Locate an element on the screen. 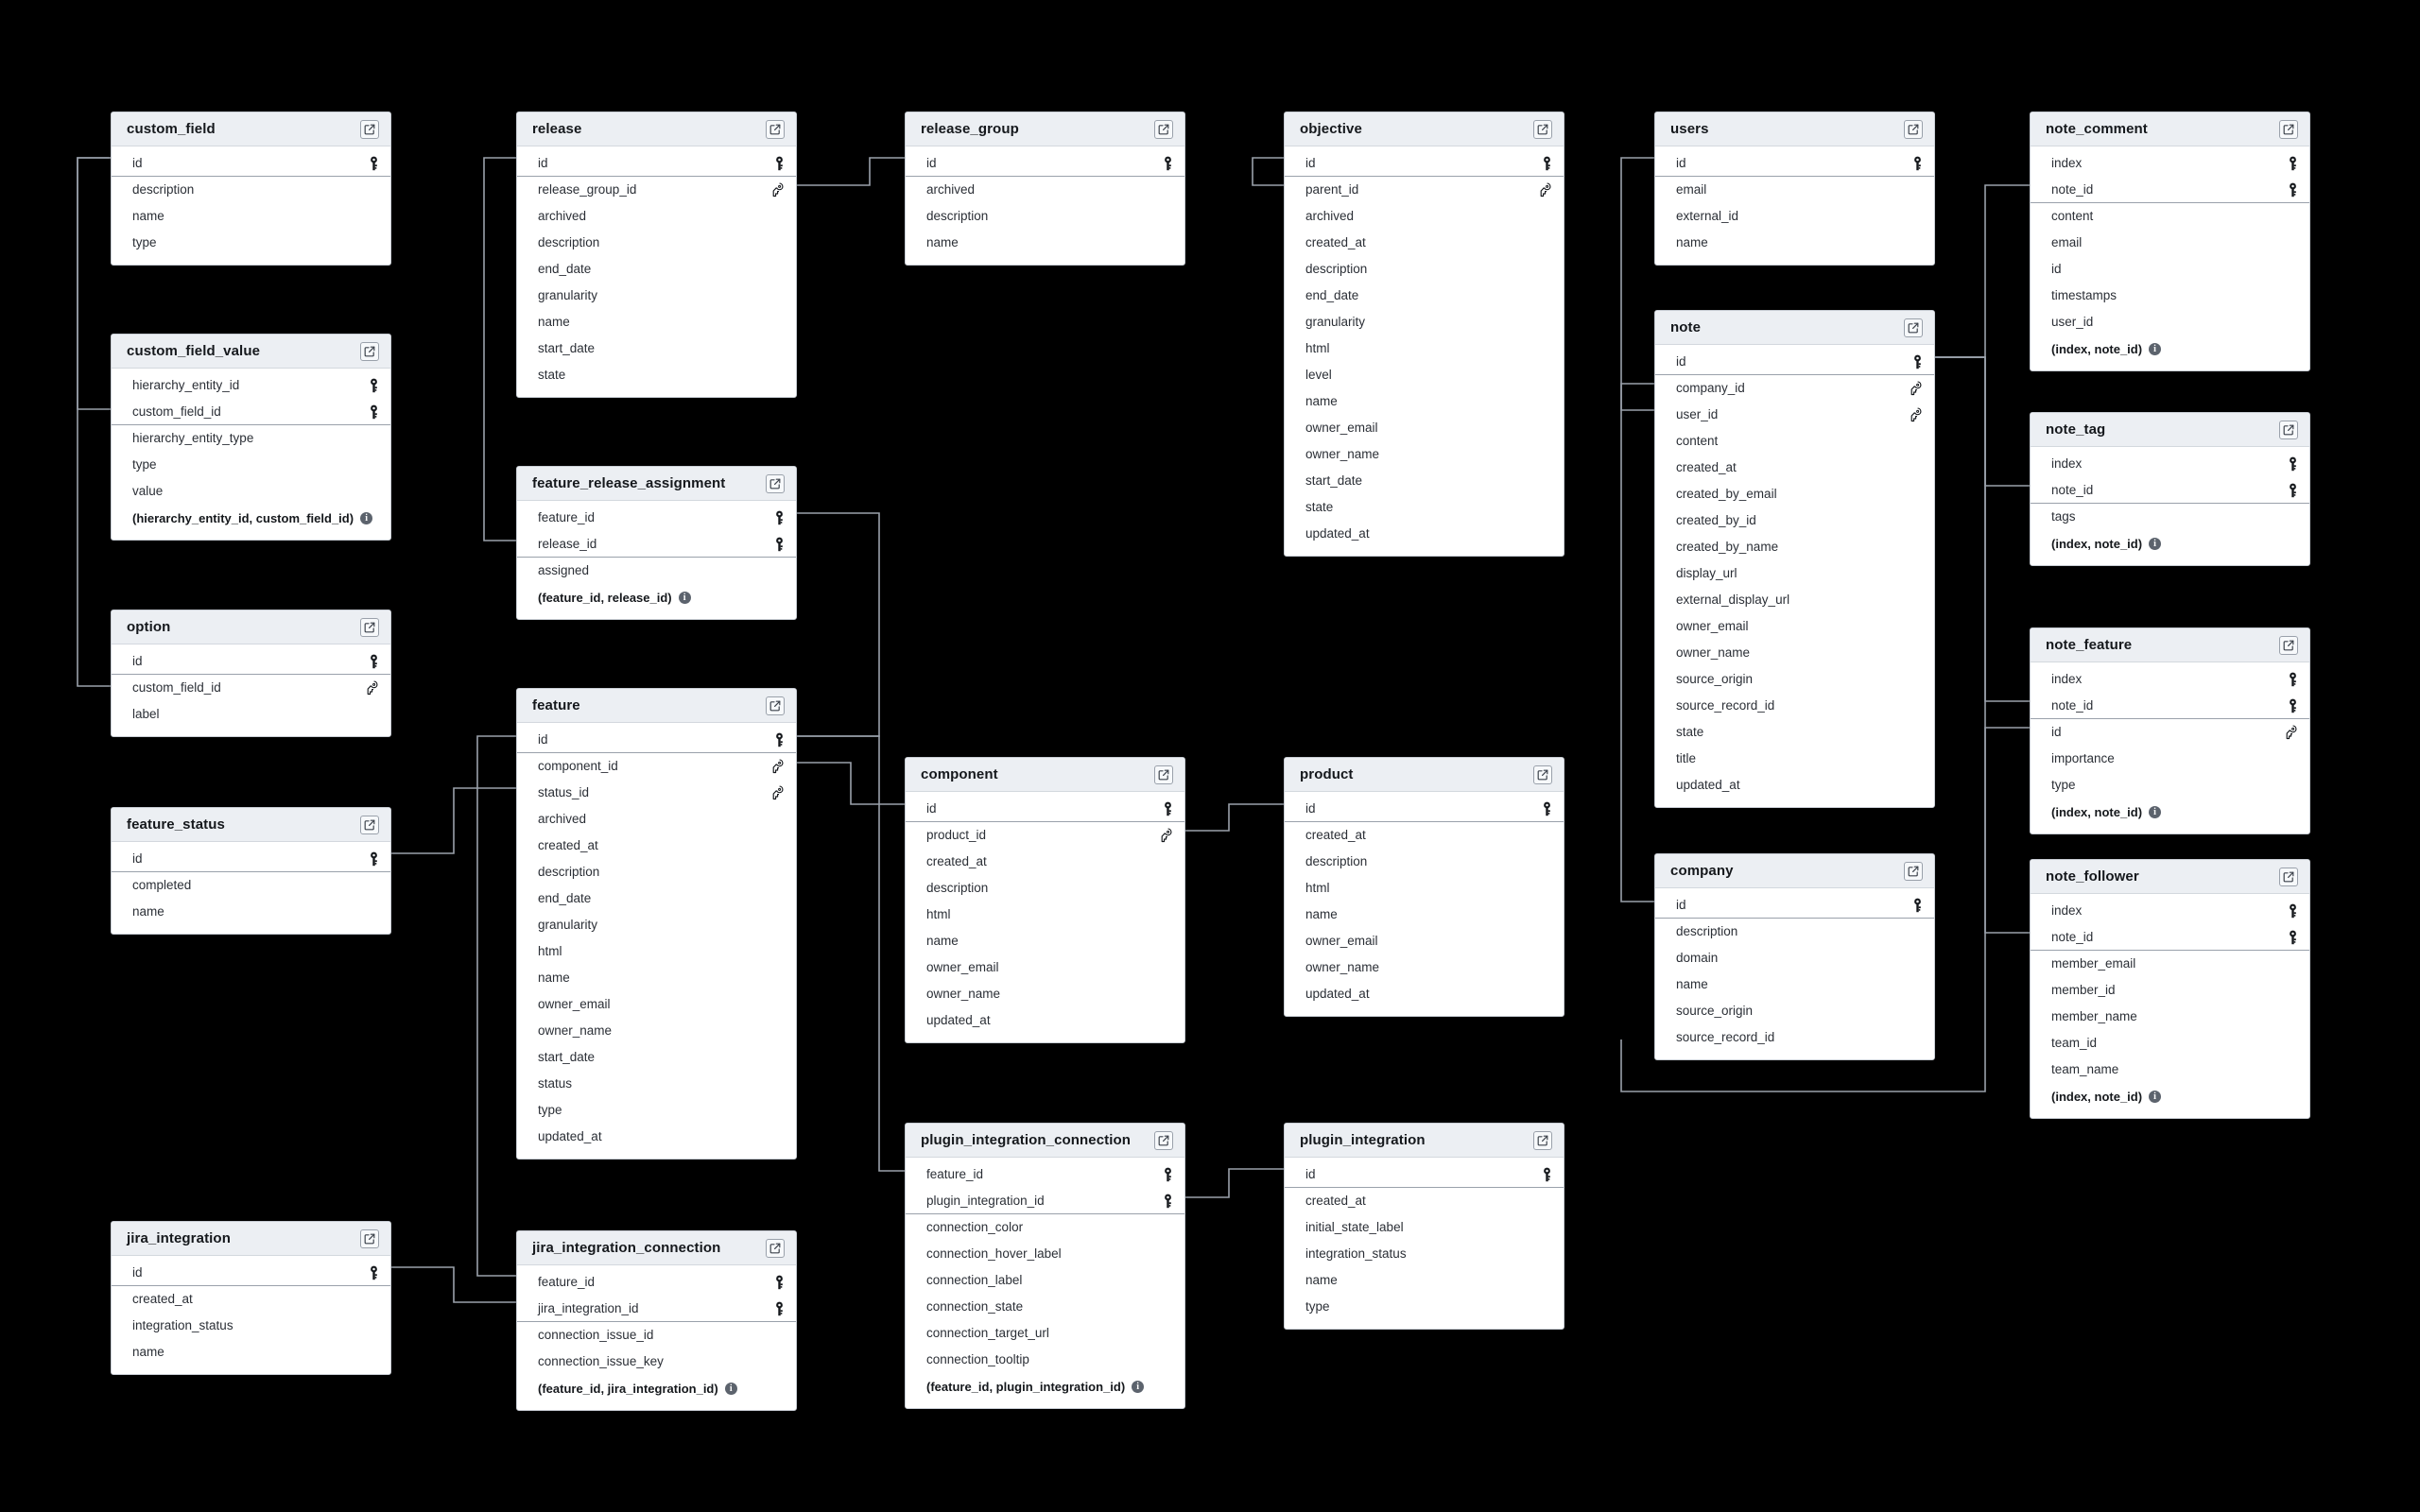 Image resolution: width=2420 pixels, height=1512 pixels. column-row: level is located at coordinates (1424, 375).